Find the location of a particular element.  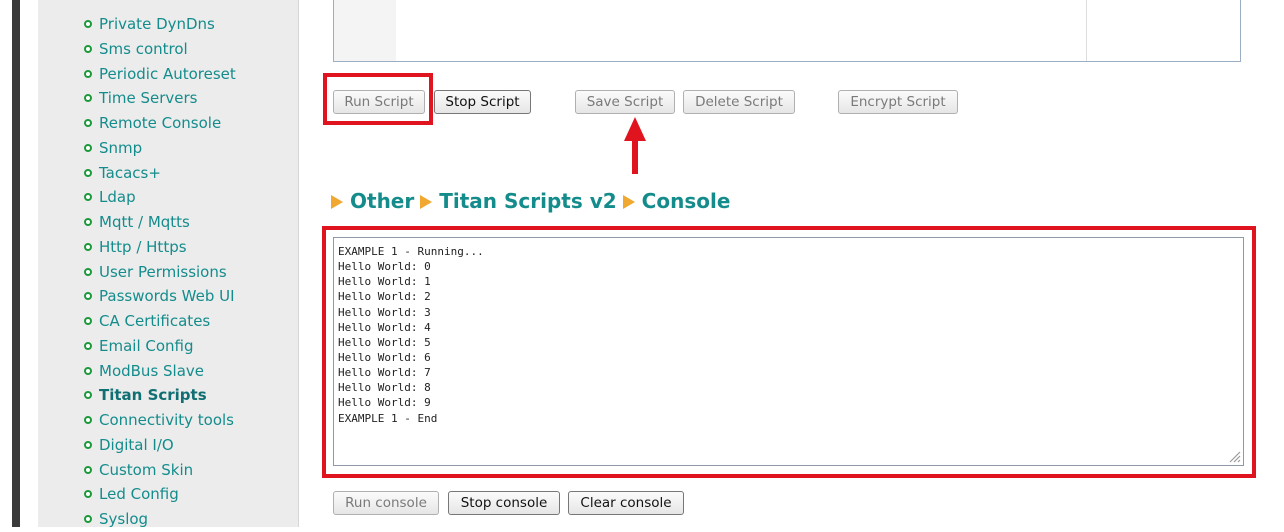

sidebar-item-label: Ldap is located at coordinates (117, 197).